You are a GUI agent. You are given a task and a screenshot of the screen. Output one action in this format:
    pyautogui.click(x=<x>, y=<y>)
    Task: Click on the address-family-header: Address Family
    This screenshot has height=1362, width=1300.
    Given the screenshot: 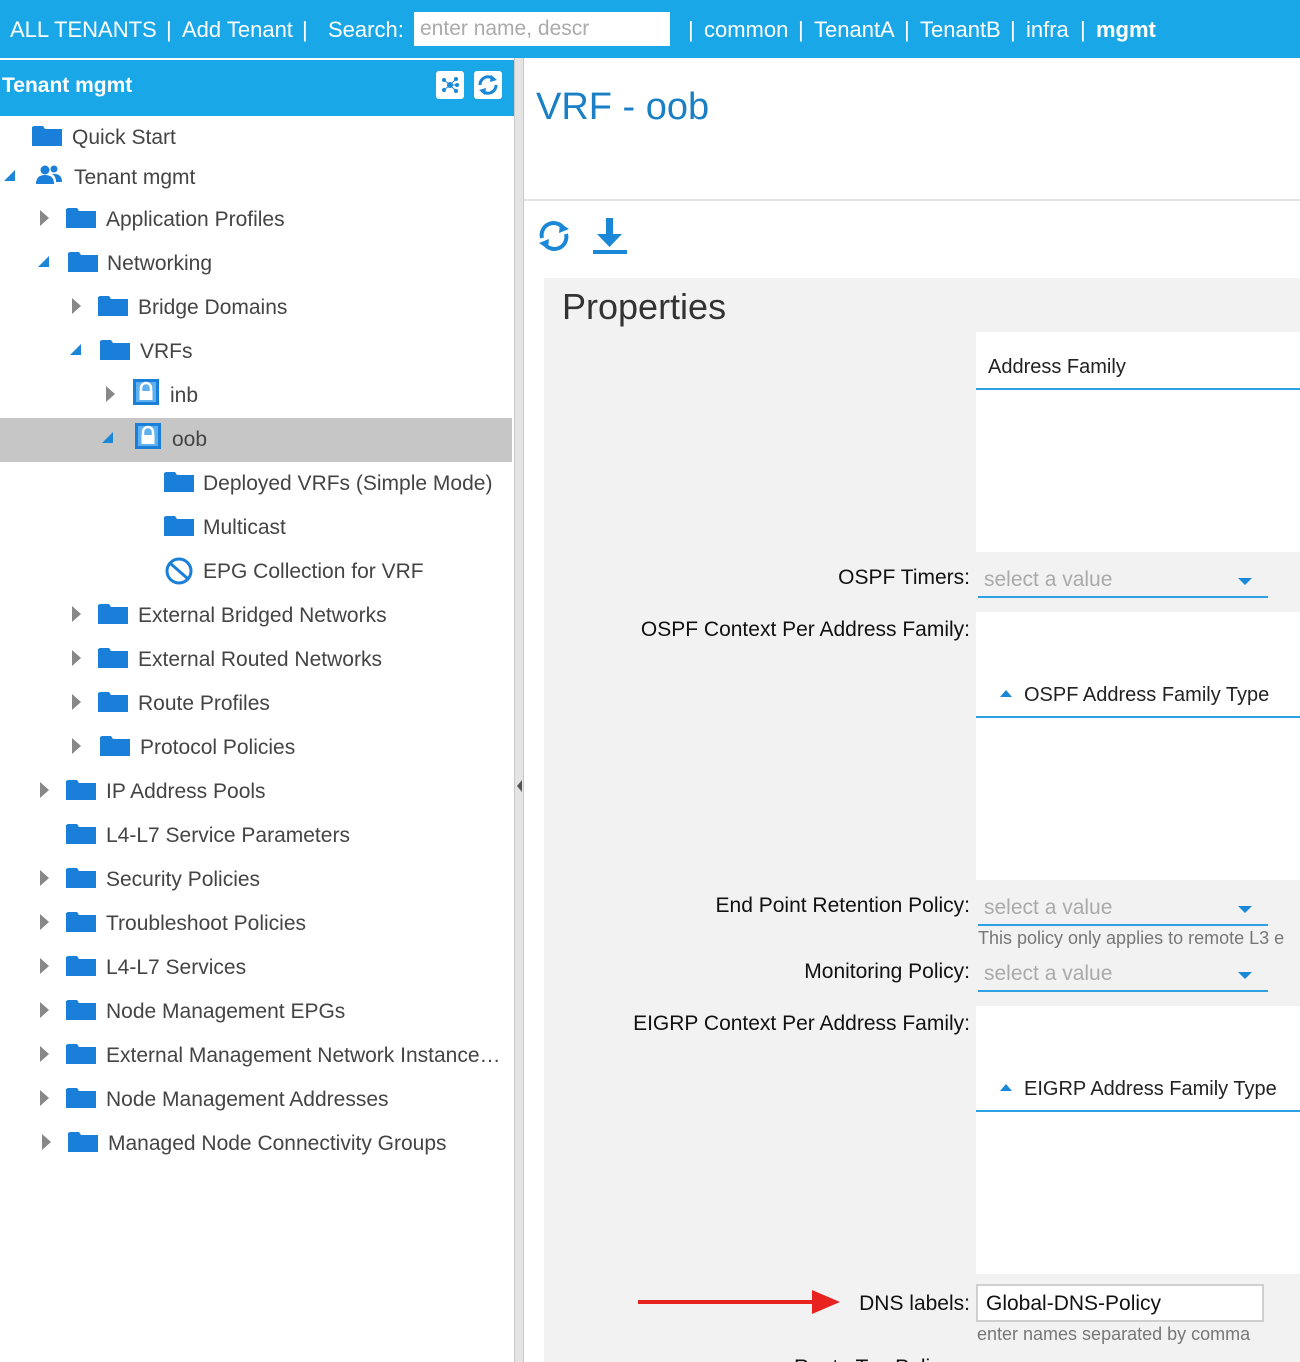 What is the action you would take?
    pyautogui.click(x=1138, y=361)
    